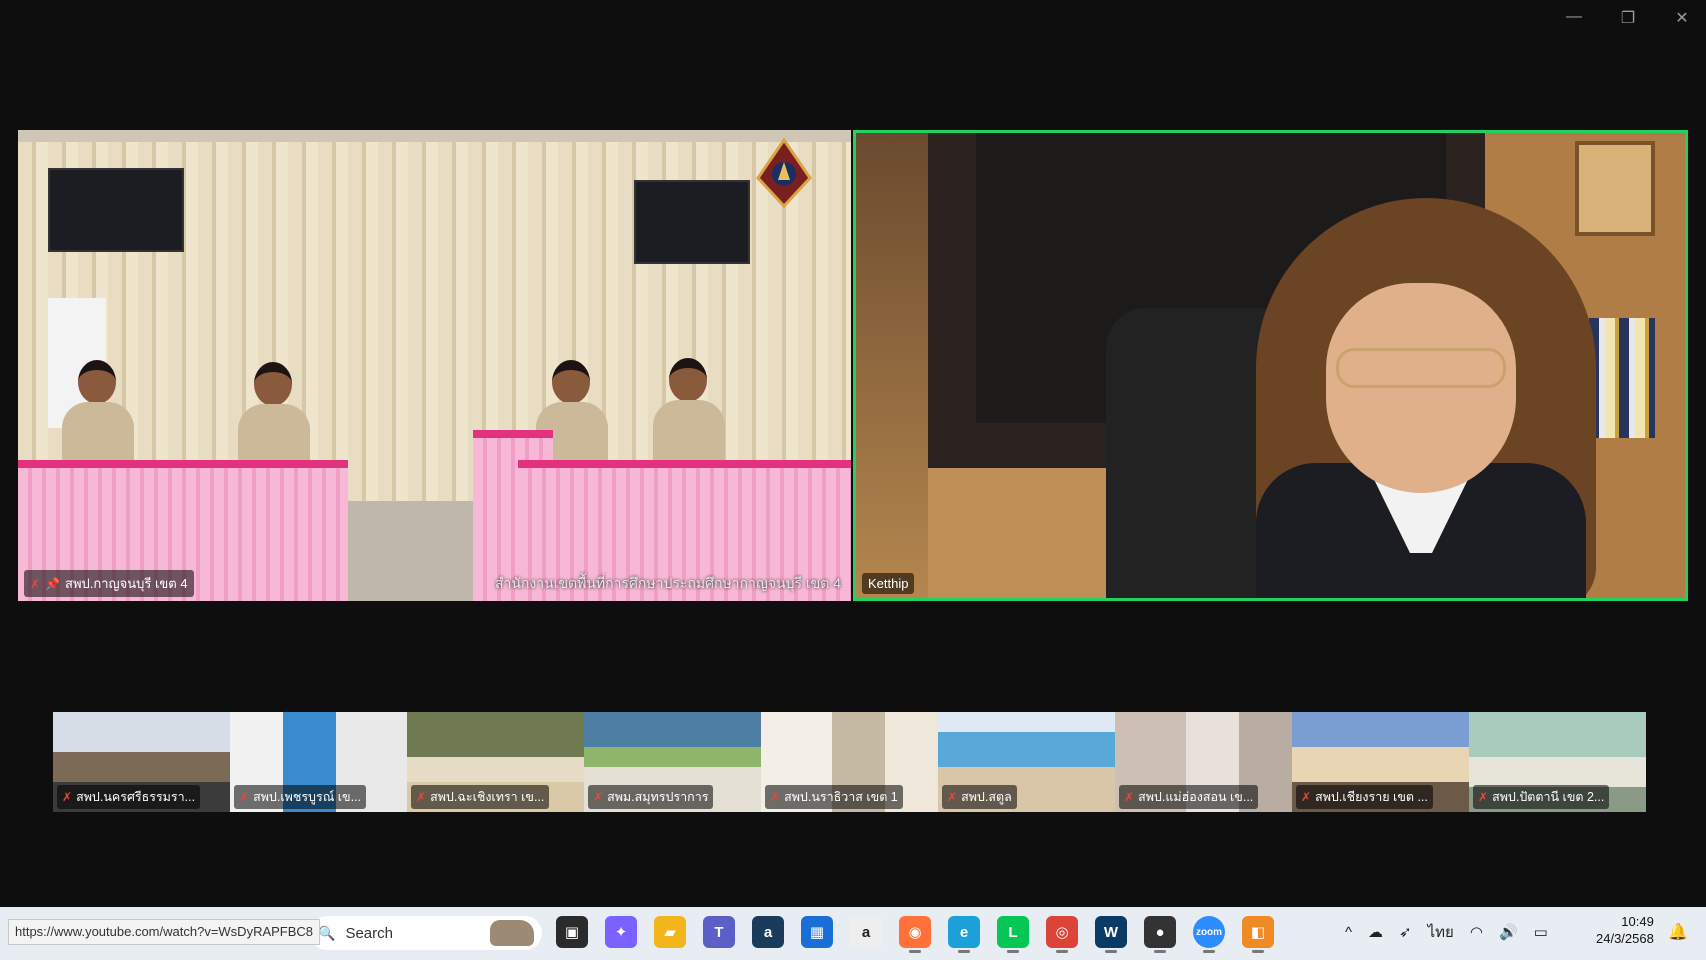 This screenshot has width=1706, height=960. Describe the element at coordinates (1615, 188) in the screenshot. I see `wall-picture` at that location.